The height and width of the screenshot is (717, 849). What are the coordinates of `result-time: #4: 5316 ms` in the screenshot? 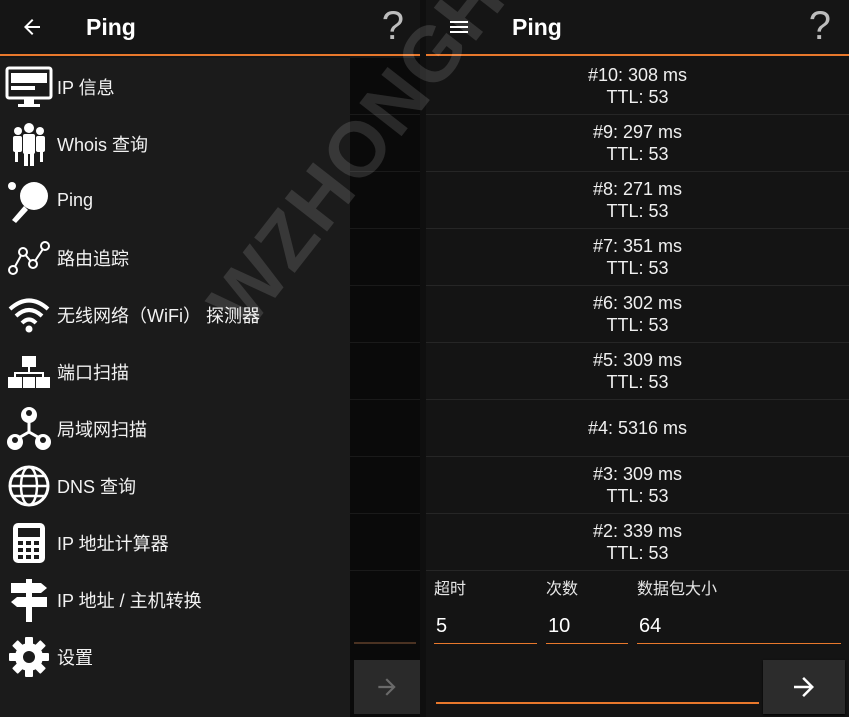 It's located at (637, 428).